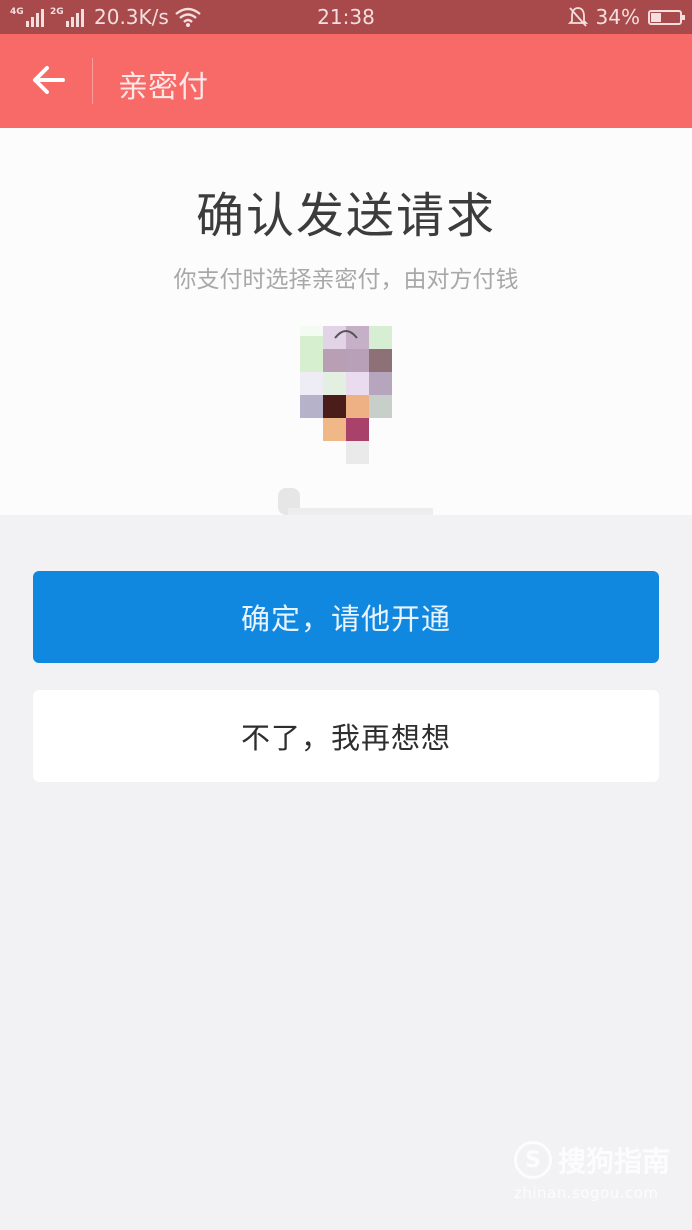 Image resolution: width=692 pixels, height=1230 pixels. What do you see at coordinates (533, 1160) in the screenshot?
I see `sogou-logo-icon: S` at bounding box center [533, 1160].